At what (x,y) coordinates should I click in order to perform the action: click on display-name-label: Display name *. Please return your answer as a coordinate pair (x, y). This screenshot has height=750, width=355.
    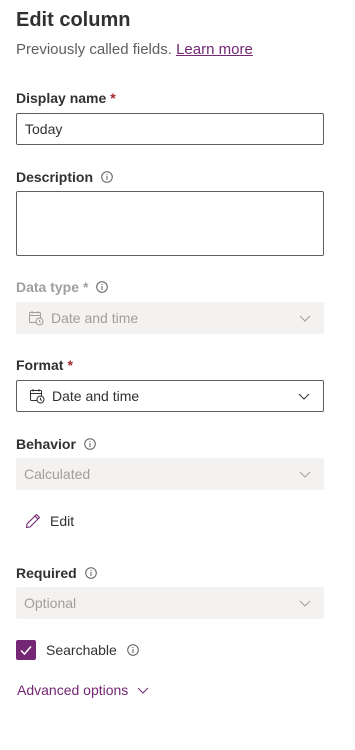
    Looking at the image, I should click on (66, 98).